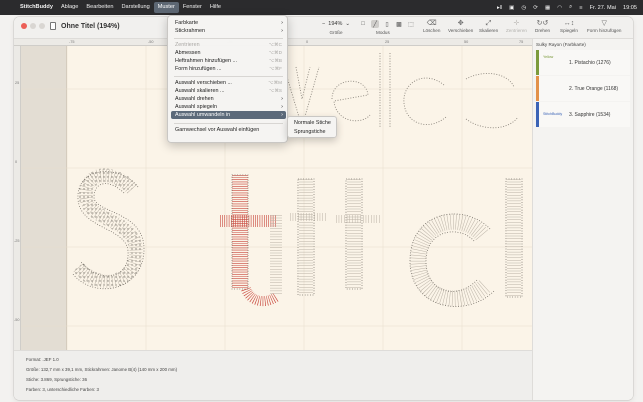  I want to click on menu-item-auswahl-umwandeln: Auswahl umwandeln in ›, so click(228, 115).